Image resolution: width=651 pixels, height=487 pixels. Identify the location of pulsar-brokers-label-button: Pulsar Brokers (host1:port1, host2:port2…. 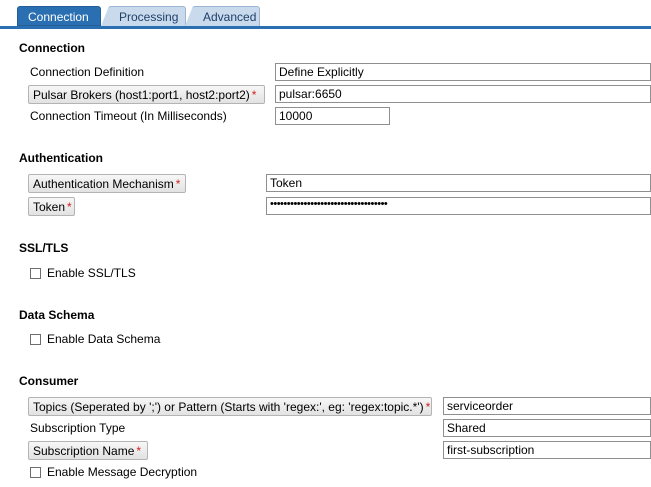
(146, 94).